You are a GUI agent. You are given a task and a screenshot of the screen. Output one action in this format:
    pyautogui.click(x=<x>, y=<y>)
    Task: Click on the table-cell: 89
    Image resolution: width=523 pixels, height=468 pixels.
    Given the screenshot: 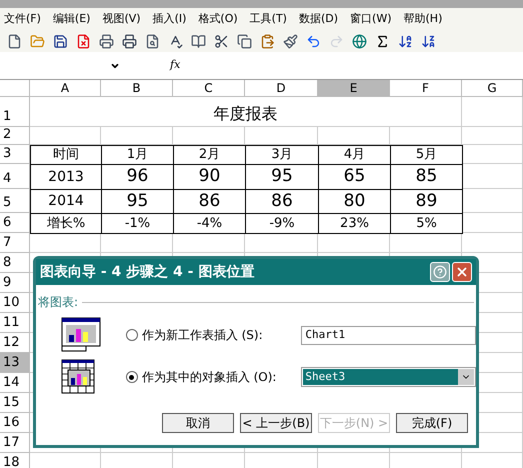 What is the action you would take?
    pyautogui.click(x=427, y=202)
    